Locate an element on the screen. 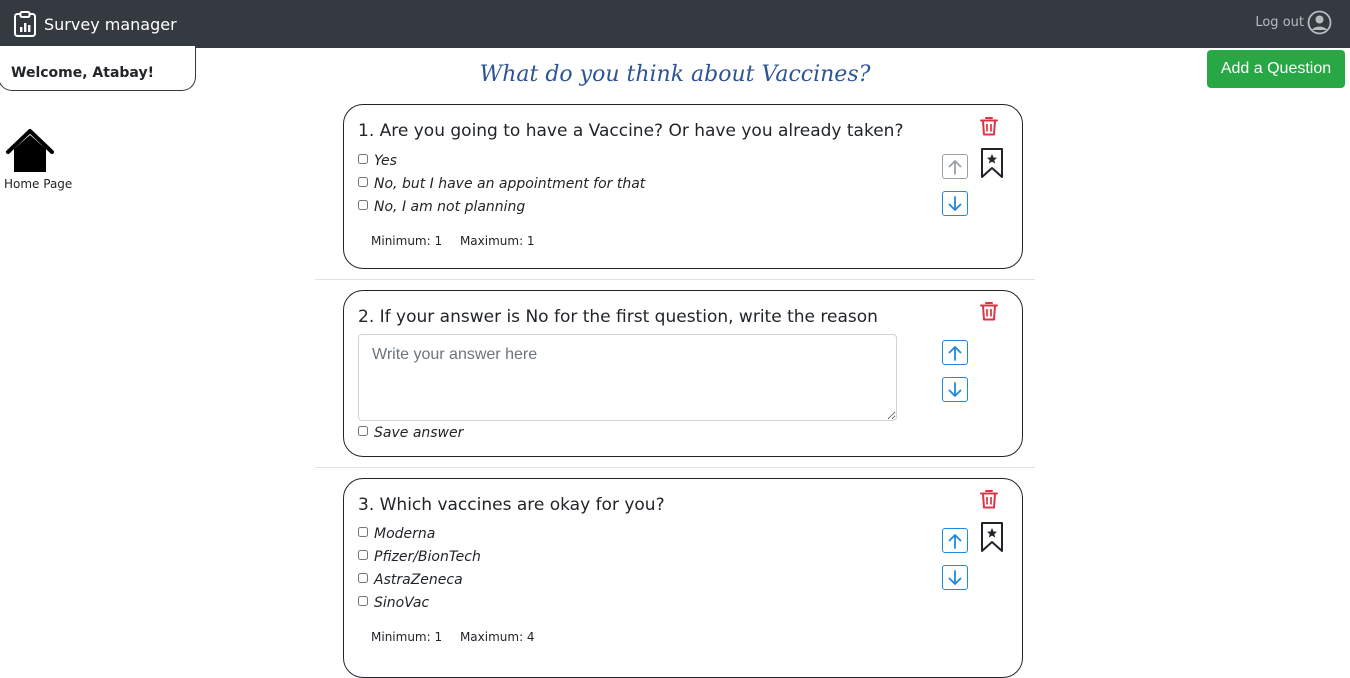  option-label: Yes is located at coordinates (385, 160).